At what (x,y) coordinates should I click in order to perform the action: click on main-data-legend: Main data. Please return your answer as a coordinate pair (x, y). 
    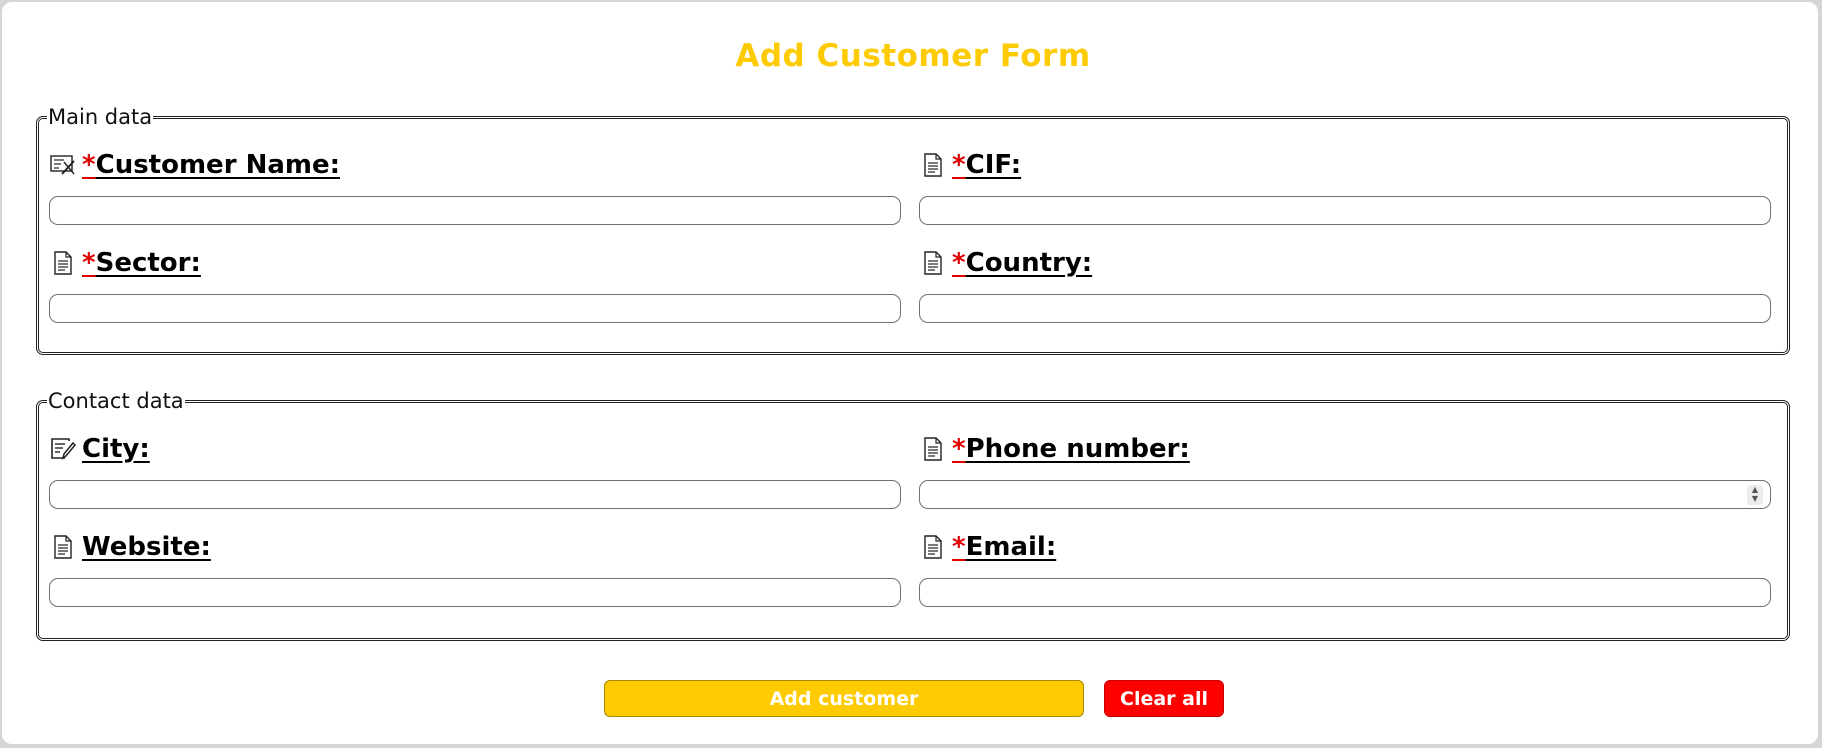
    Looking at the image, I should click on (100, 117).